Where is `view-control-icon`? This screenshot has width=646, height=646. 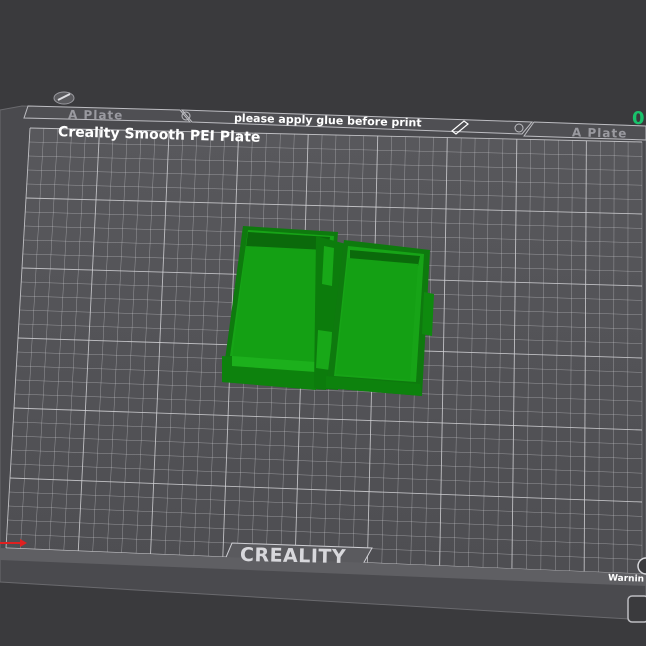 view-control-icon is located at coordinates (636, 609).